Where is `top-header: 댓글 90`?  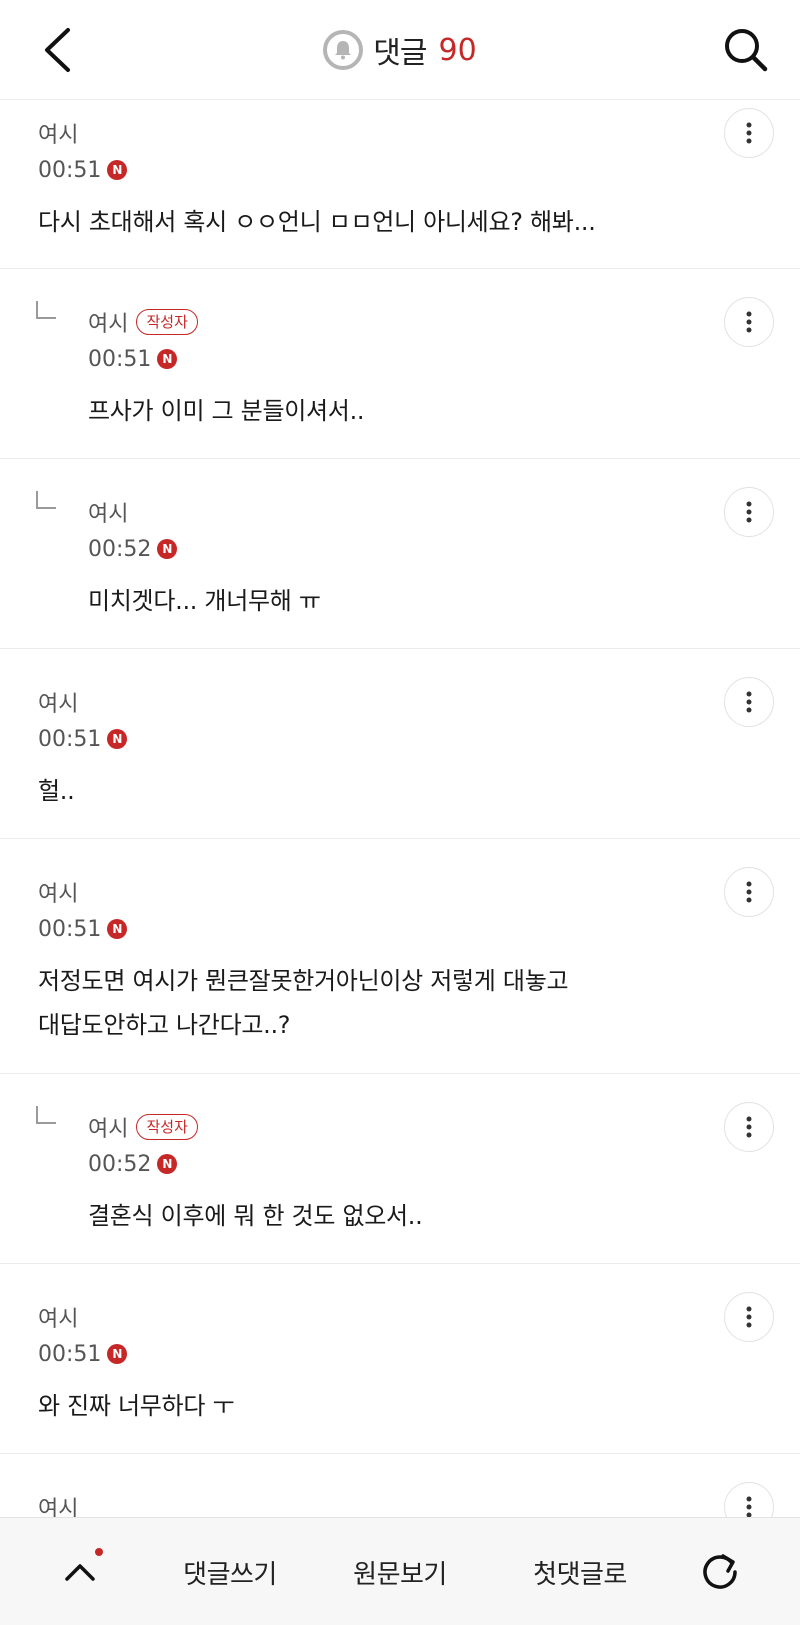
top-header: 댓글 90 is located at coordinates (400, 50).